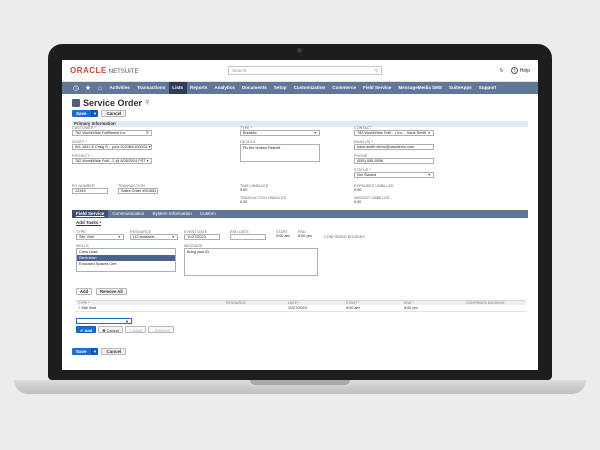  Describe the element at coordinates (255, 308) in the screenshot. I see `grid-cell-resource` at that location.